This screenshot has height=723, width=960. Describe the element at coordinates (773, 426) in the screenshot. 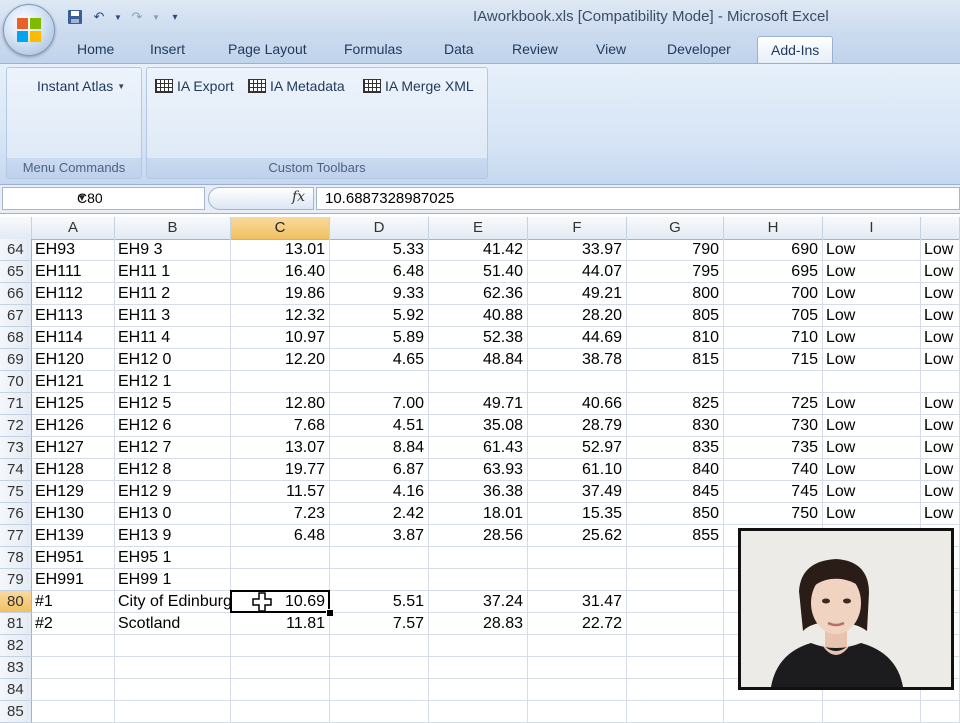

I see `cell: 730` at that location.